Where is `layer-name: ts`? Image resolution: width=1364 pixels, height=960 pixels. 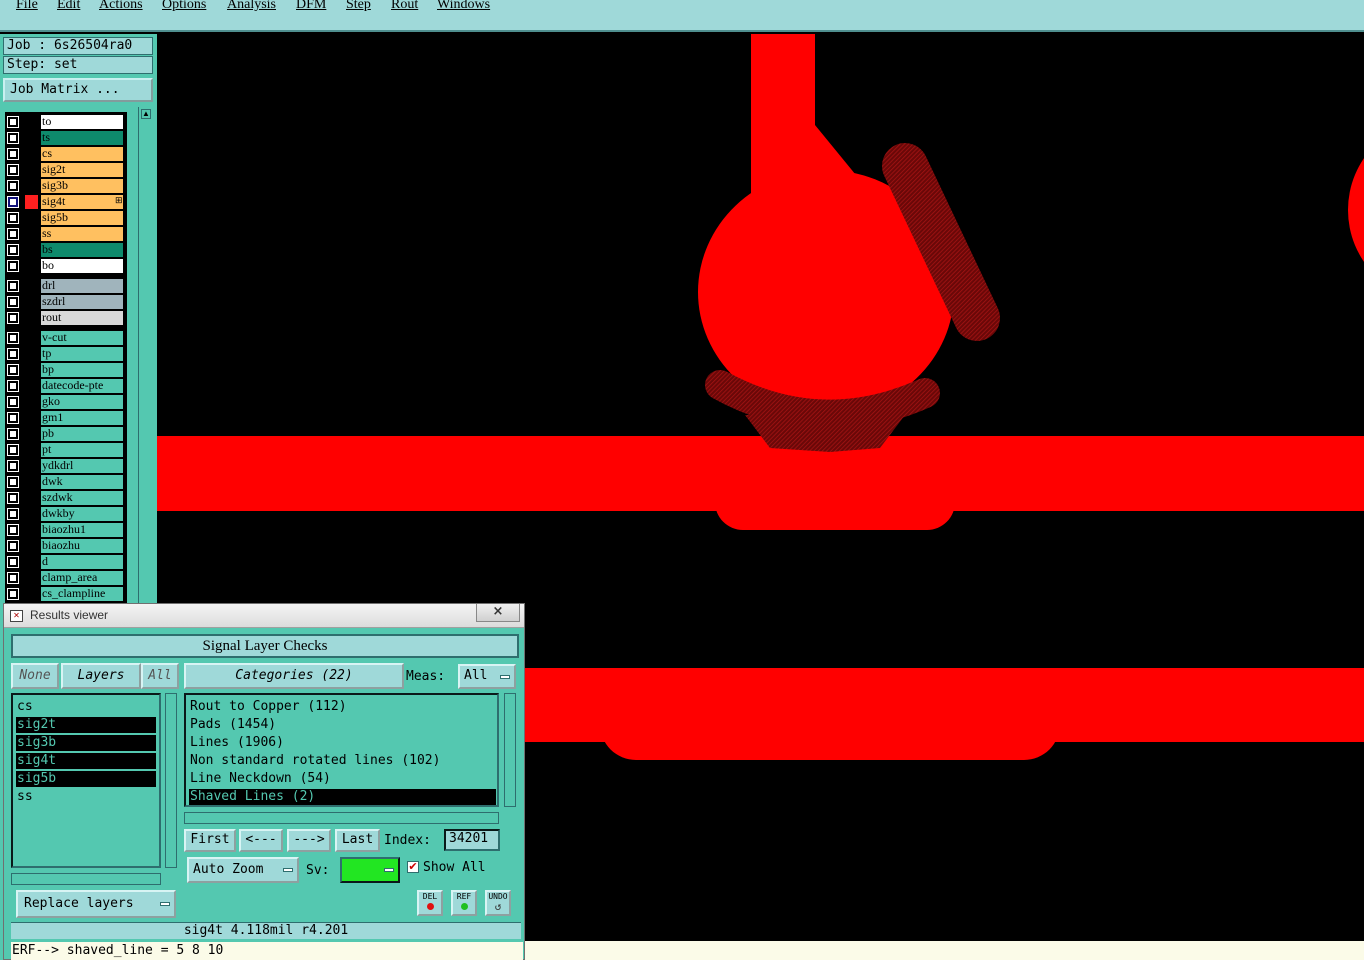
layer-name: ts is located at coordinates (82, 138).